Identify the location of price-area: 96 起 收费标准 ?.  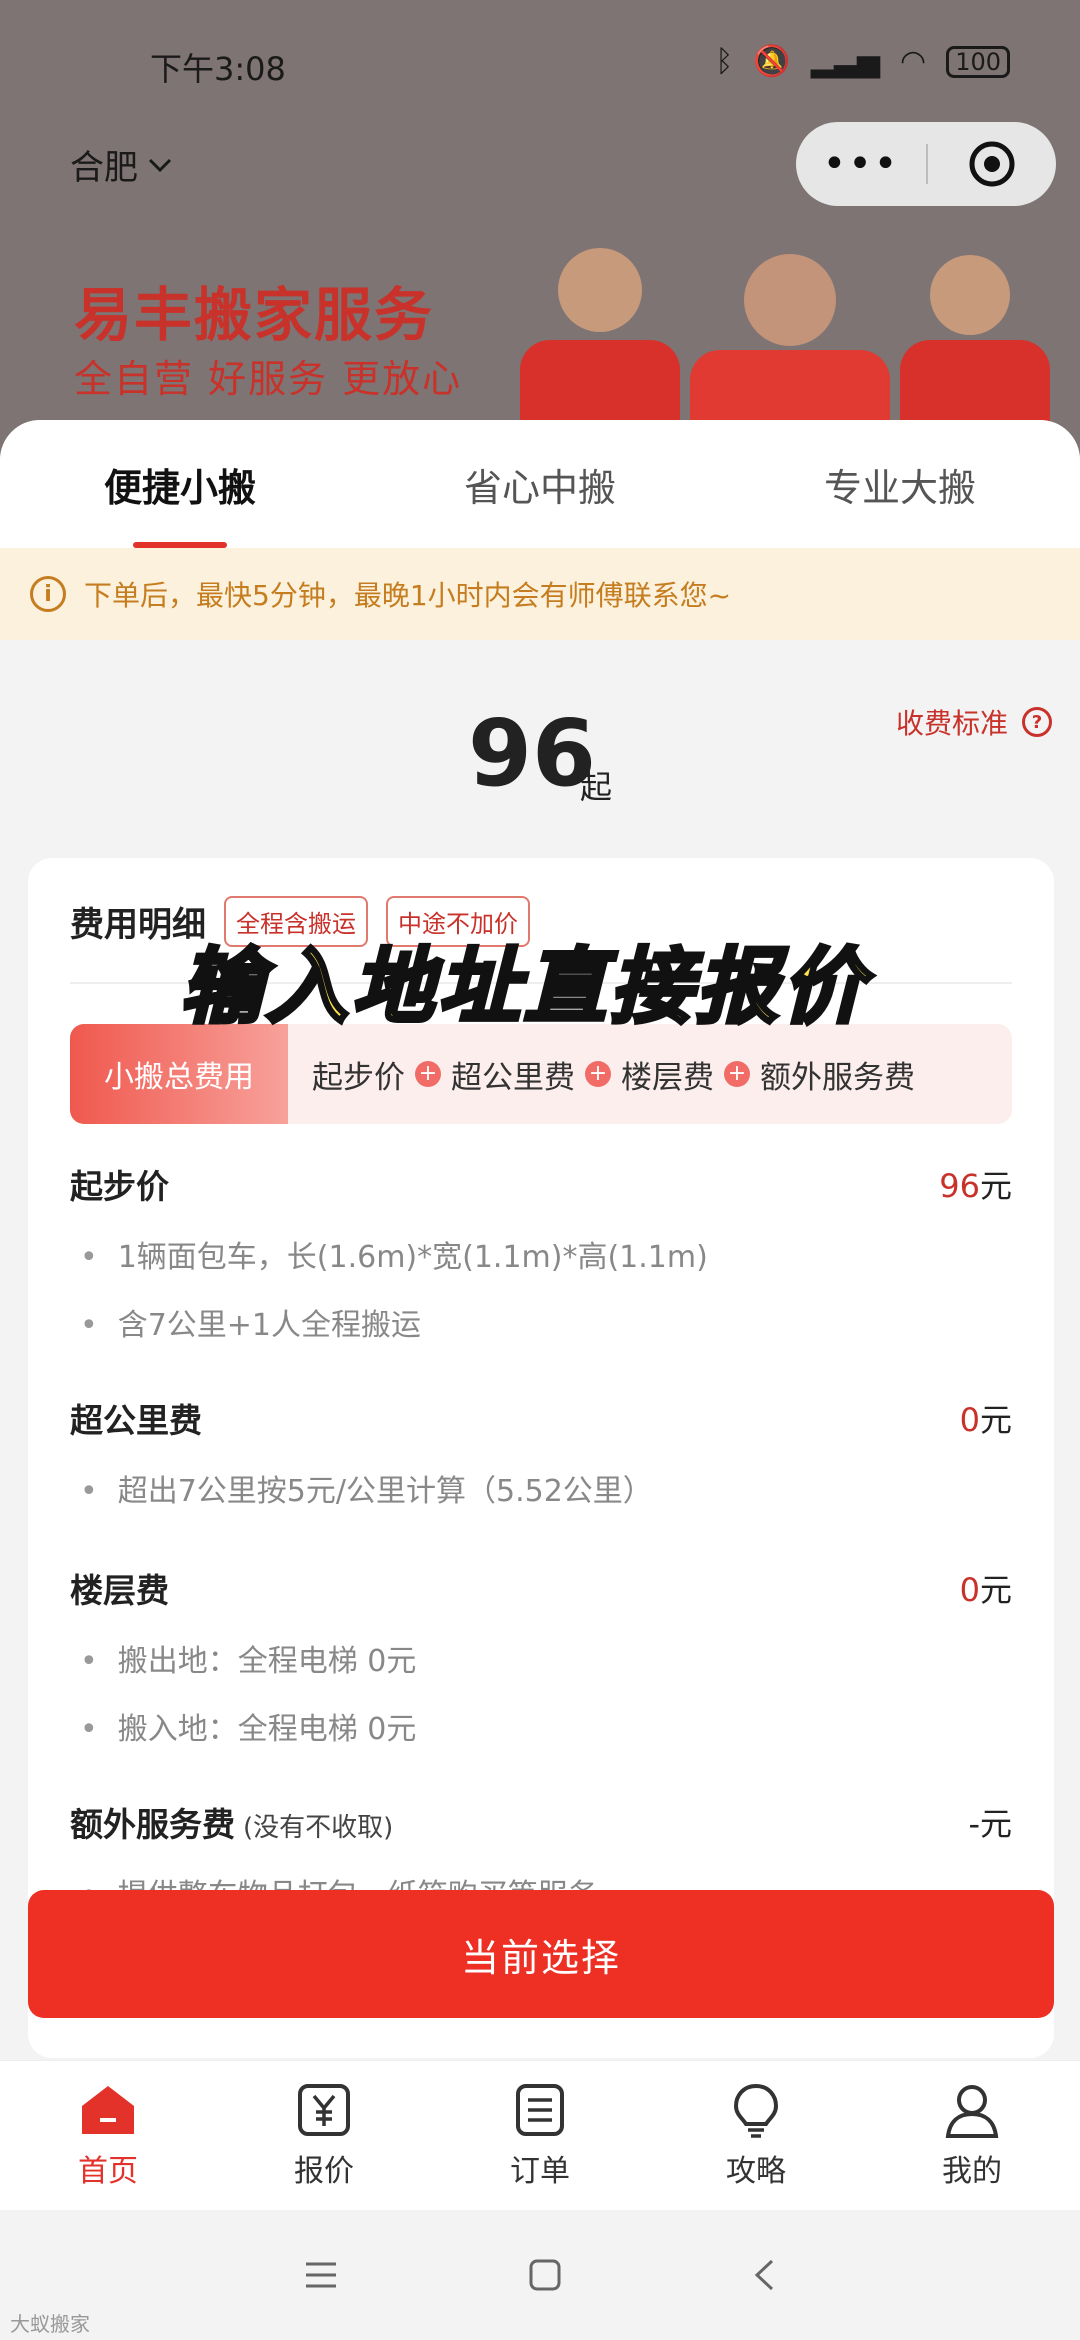
(540, 749).